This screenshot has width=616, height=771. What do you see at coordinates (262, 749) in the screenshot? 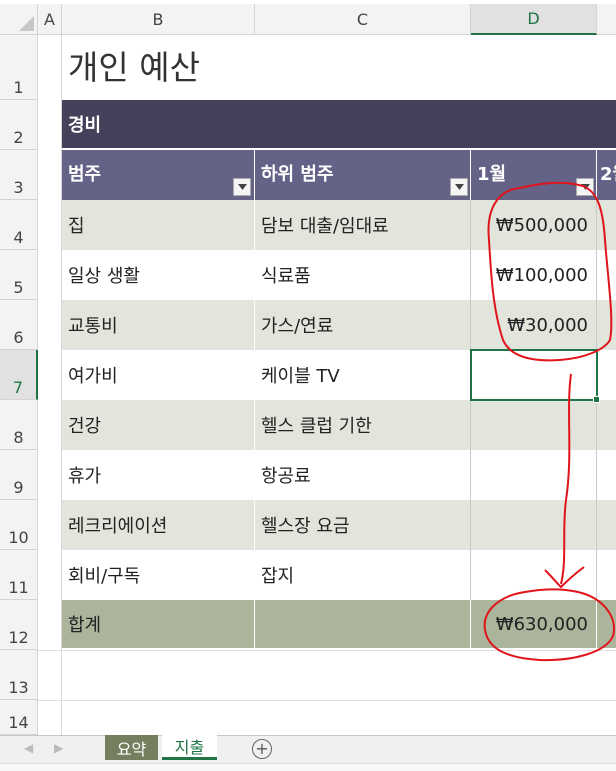
I see `add-sheet-icon: +` at bounding box center [262, 749].